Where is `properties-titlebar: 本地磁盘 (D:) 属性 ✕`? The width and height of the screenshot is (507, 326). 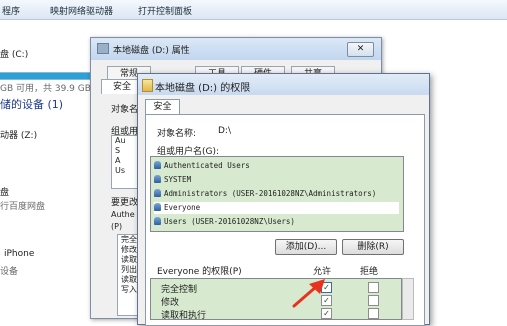
properties-titlebar: 本地磁盘 (D:) 属性 ✕ is located at coordinates (236, 49).